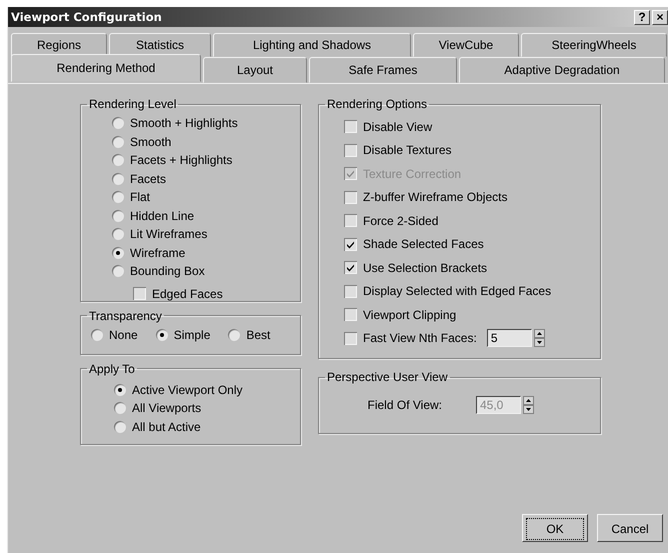 This screenshot has width=668, height=553. Describe the element at coordinates (86, 17) in the screenshot. I see `window-title: Viewport Configuration` at that location.